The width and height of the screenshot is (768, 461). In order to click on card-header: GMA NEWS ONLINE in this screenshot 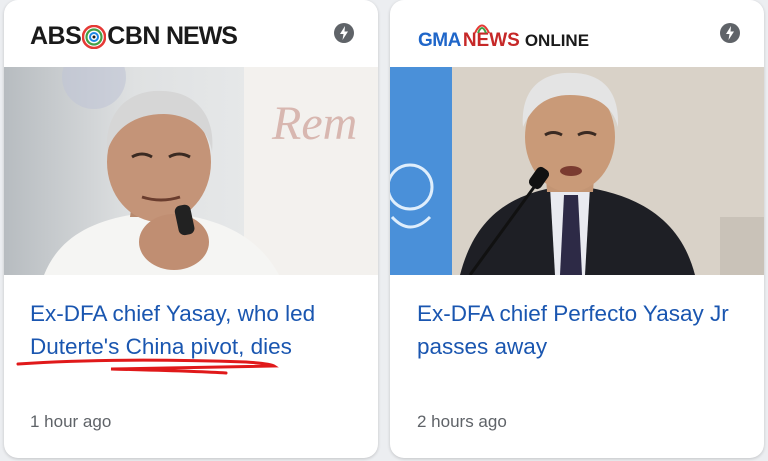, I will do `click(577, 33)`.